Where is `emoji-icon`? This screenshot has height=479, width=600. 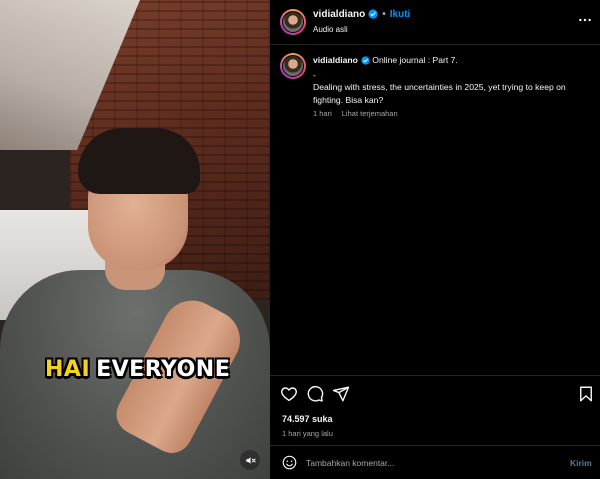
emoji-icon is located at coordinates (289, 462).